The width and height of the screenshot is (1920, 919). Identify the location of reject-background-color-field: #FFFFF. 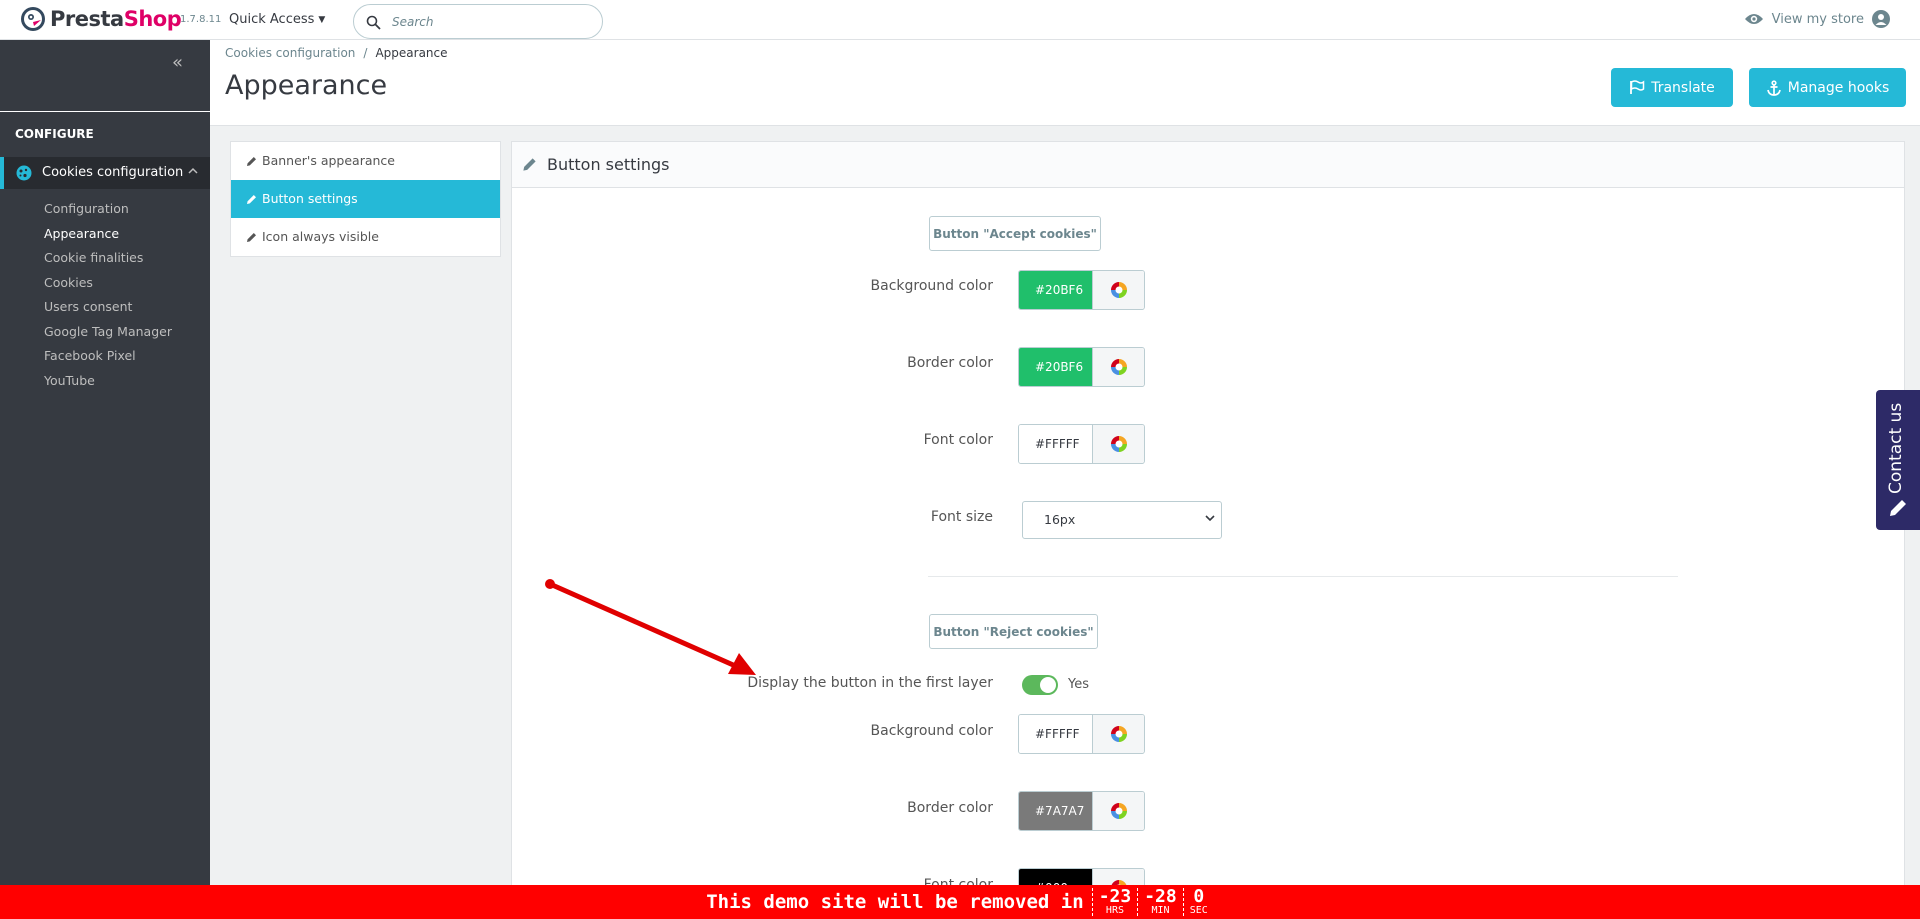
(1081, 734).